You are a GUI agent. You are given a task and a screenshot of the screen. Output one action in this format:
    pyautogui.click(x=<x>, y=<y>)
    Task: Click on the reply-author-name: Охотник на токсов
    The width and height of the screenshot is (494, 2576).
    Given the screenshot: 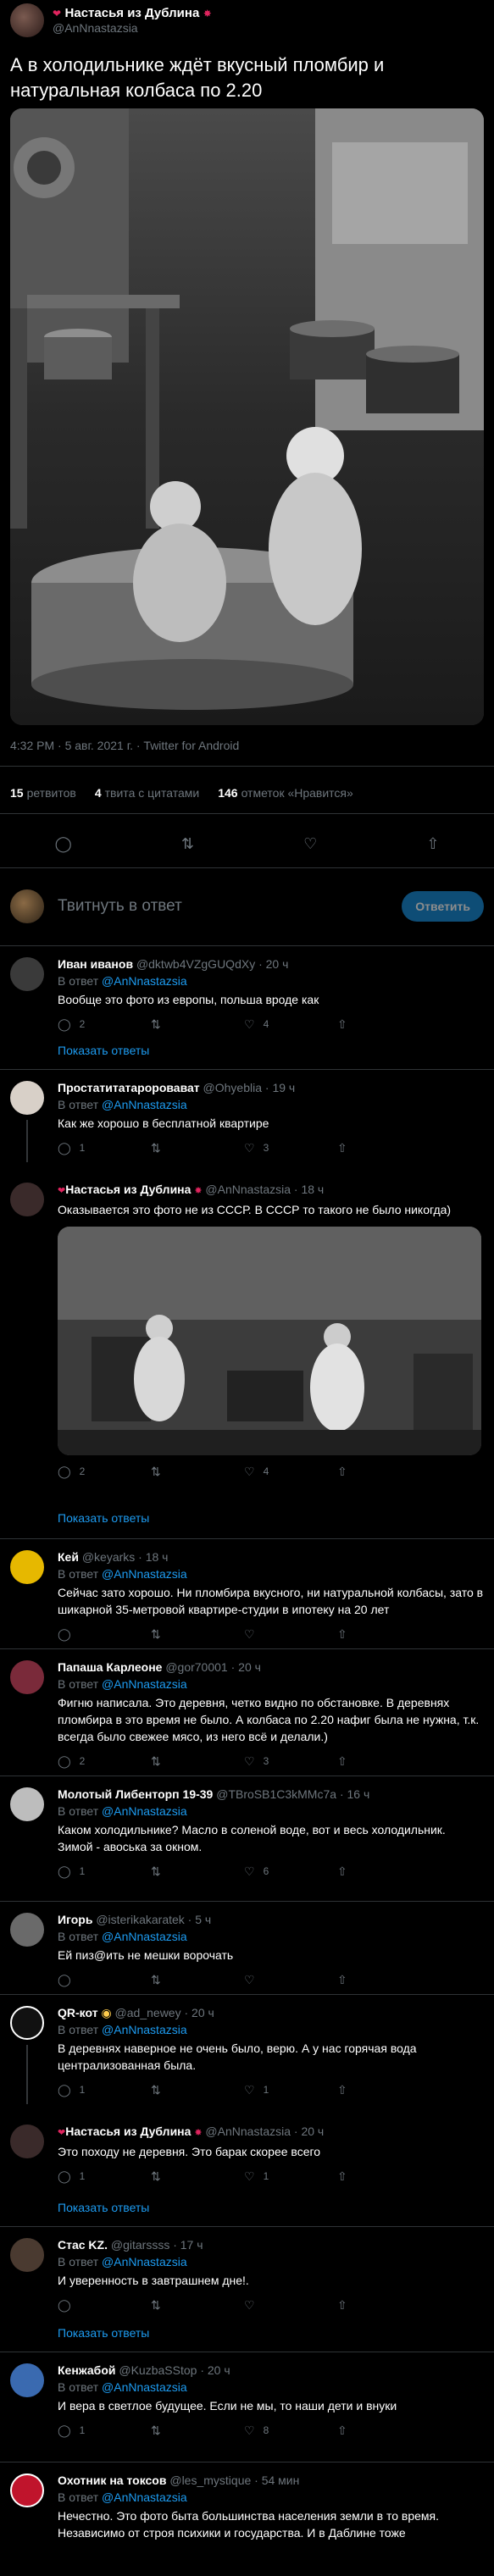 What is the action you would take?
    pyautogui.click(x=112, y=2480)
    